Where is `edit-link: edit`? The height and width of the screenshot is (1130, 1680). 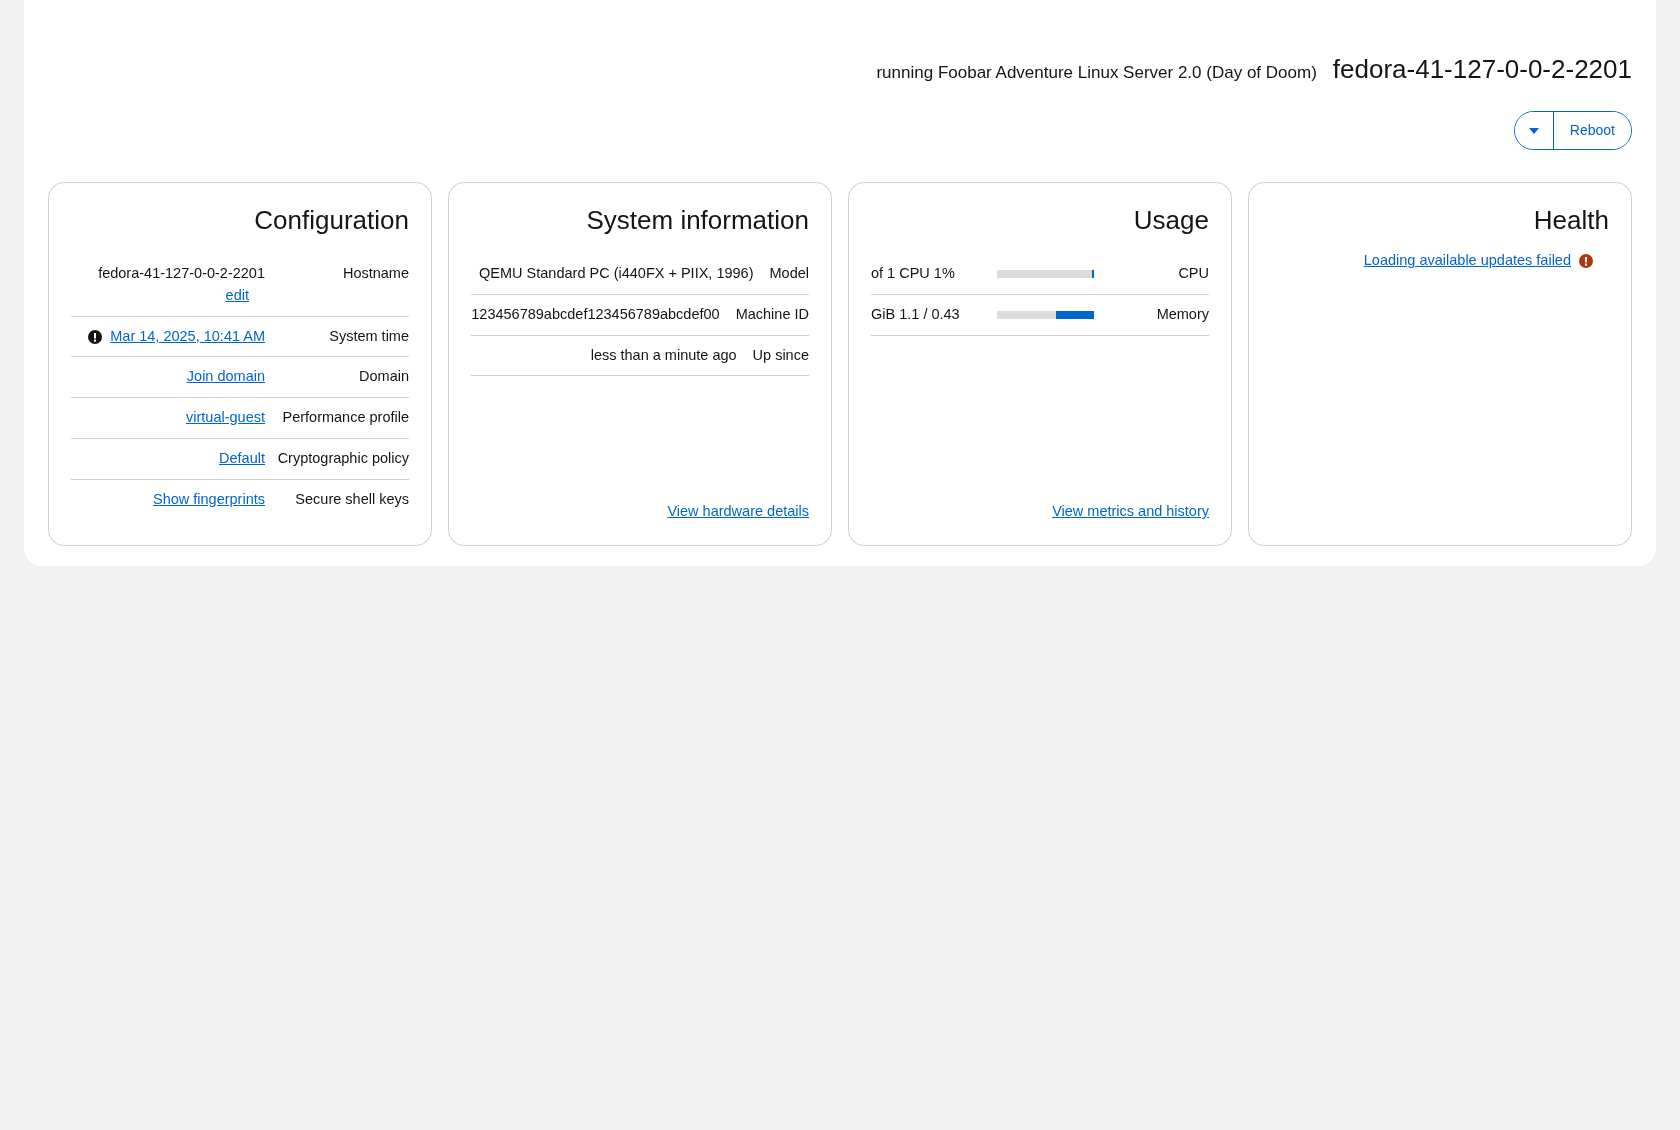 edit-link: edit is located at coordinates (237, 295).